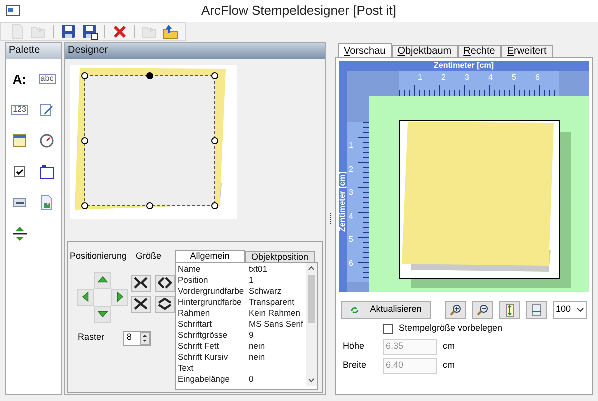 The image size is (598, 401). What do you see at coordinates (47, 172) in the screenshot?
I see `frame-icon` at bounding box center [47, 172].